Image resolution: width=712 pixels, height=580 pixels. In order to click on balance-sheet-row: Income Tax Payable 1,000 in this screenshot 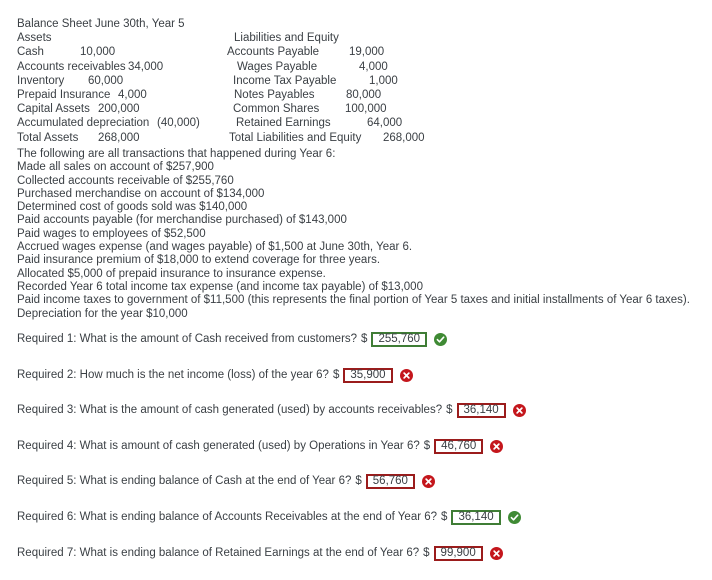, I will do `click(374, 81)`.